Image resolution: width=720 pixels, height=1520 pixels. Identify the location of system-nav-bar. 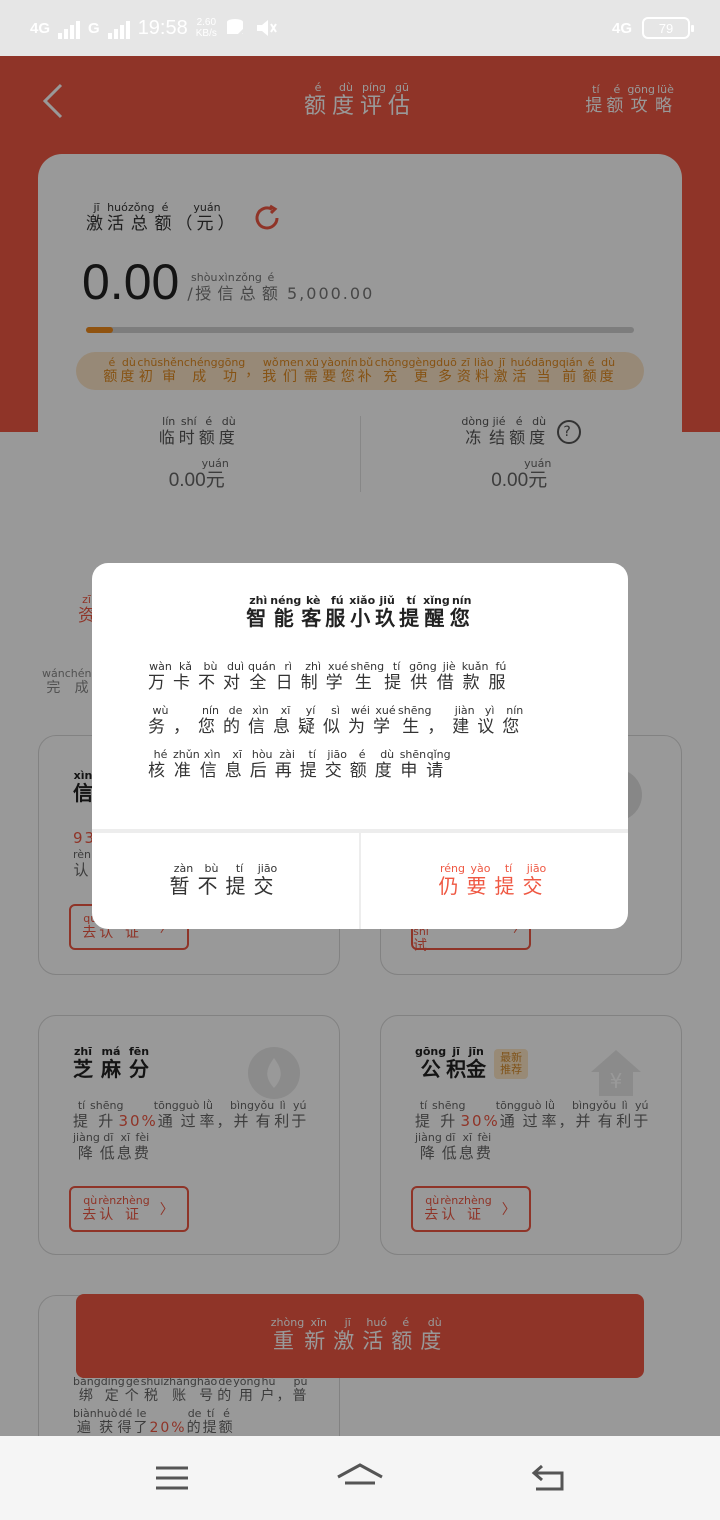
(360, 1478).